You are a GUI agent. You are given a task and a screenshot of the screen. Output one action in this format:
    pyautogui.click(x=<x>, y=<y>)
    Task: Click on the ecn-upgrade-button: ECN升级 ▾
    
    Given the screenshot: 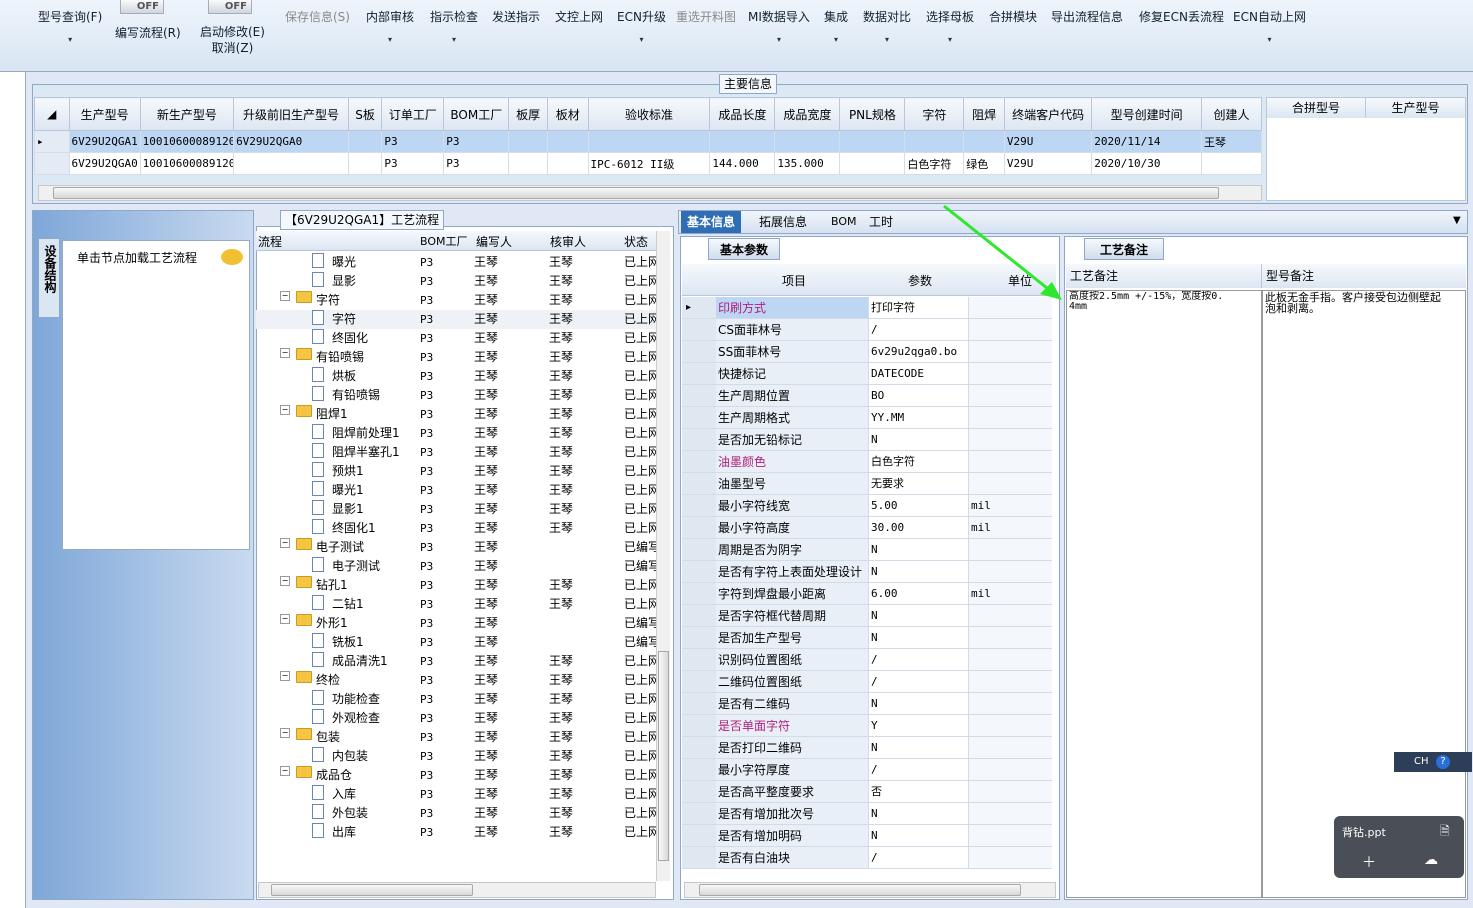 What is the action you would take?
    pyautogui.click(x=641, y=26)
    